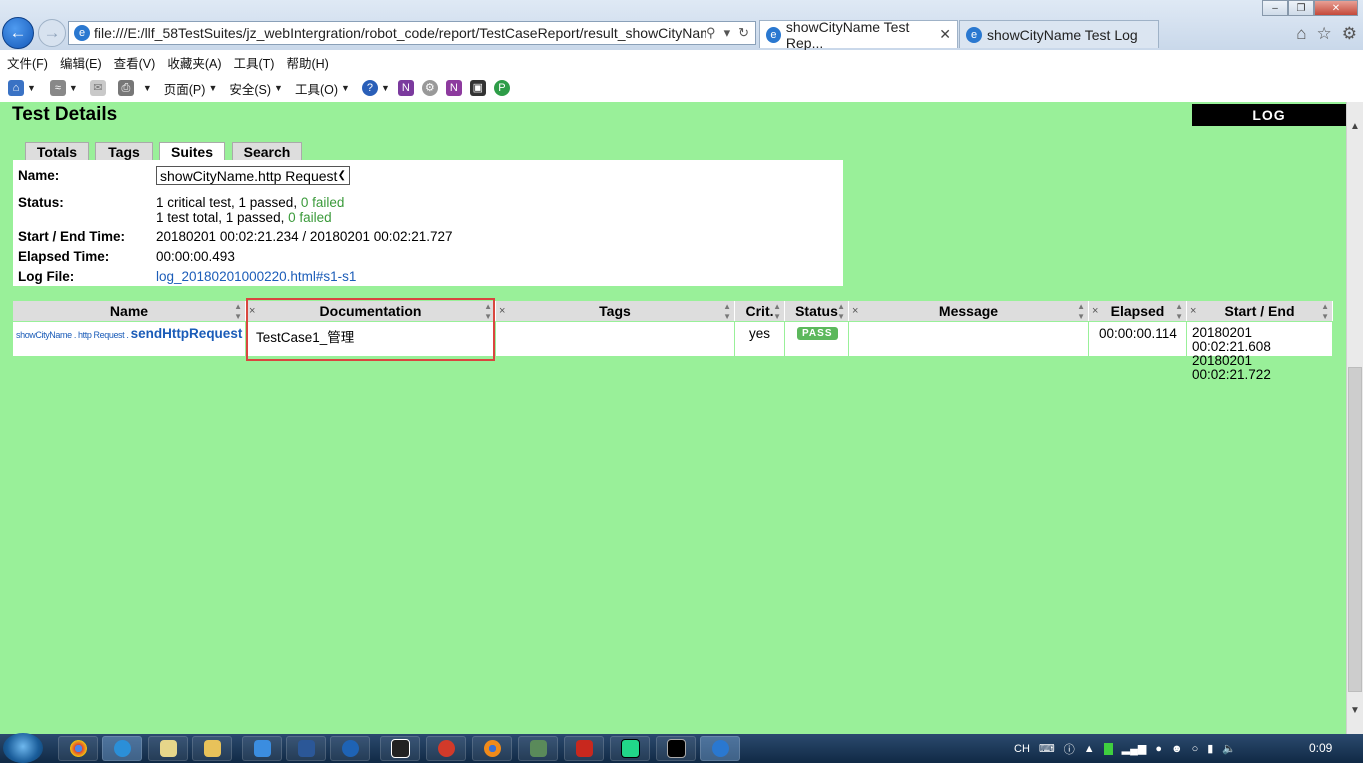  What do you see at coordinates (78, 748) in the screenshot?
I see `taskbar-chrome` at bounding box center [78, 748].